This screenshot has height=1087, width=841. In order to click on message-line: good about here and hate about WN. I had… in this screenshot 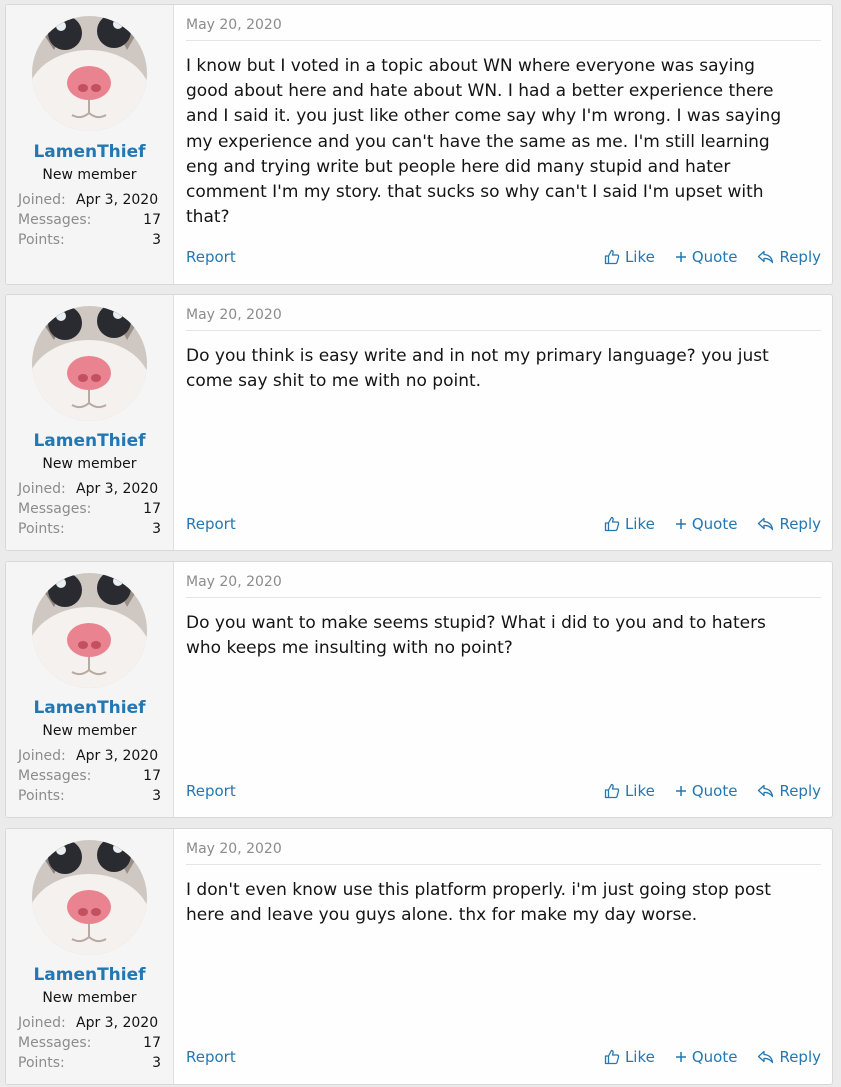, I will do `click(480, 91)`.